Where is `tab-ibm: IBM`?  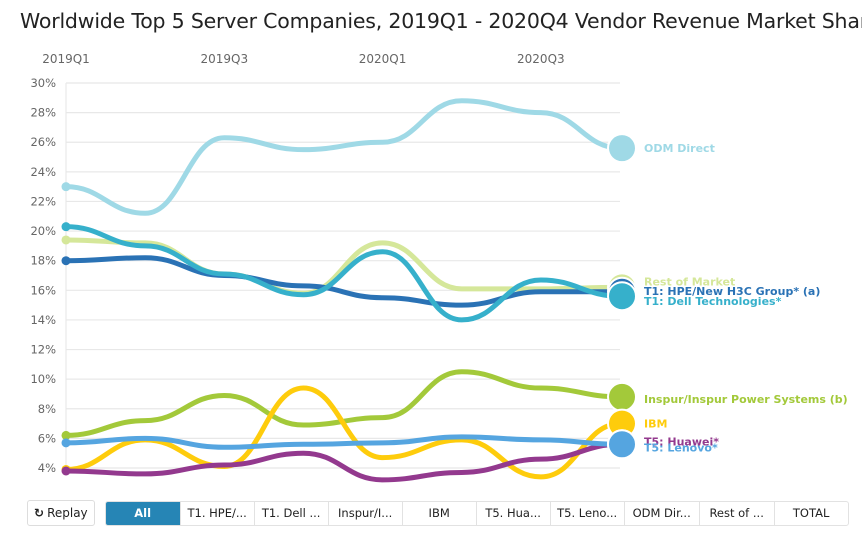 tab-ibm: IBM is located at coordinates (440, 513).